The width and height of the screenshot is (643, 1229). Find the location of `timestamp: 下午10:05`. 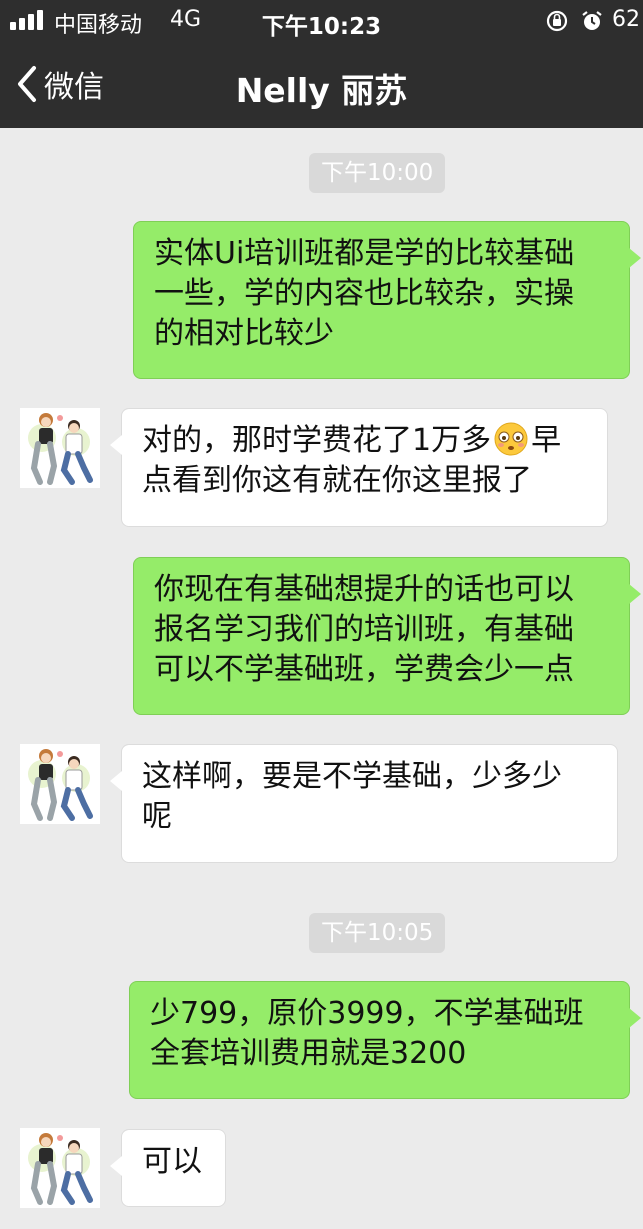

timestamp: 下午10:05 is located at coordinates (377, 933).